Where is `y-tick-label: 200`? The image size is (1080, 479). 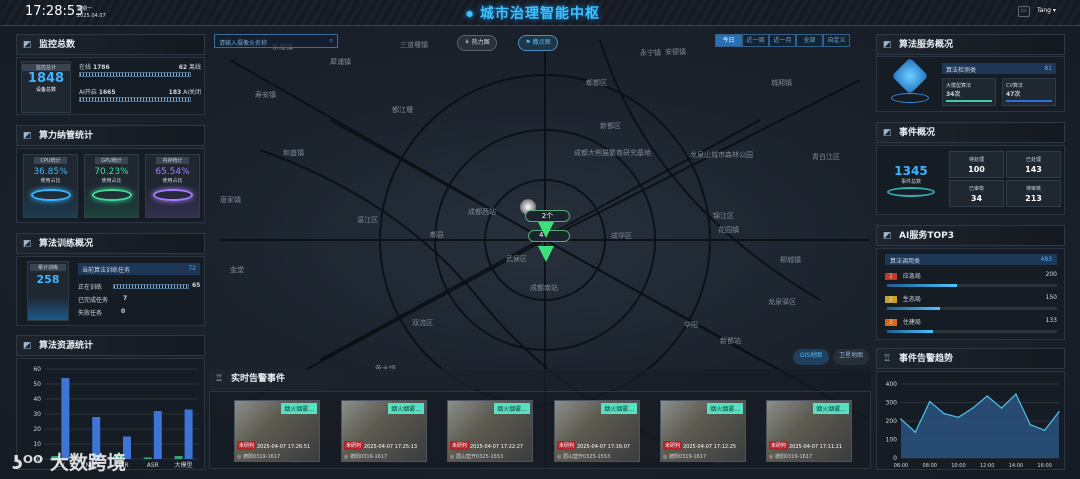 y-tick-label: 200 is located at coordinates (892, 421).